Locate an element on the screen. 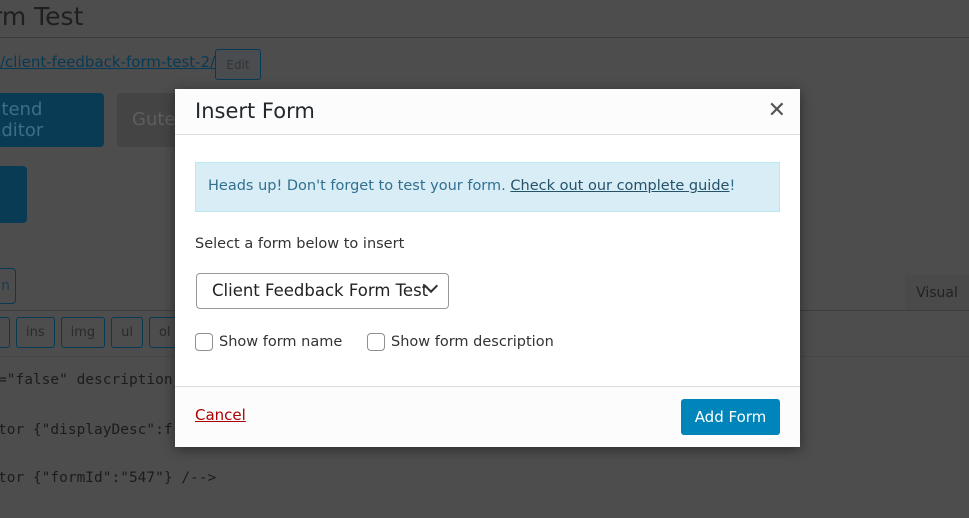 The width and height of the screenshot is (969, 518). add-form-button: Add Form is located at coordinates (730, 417).